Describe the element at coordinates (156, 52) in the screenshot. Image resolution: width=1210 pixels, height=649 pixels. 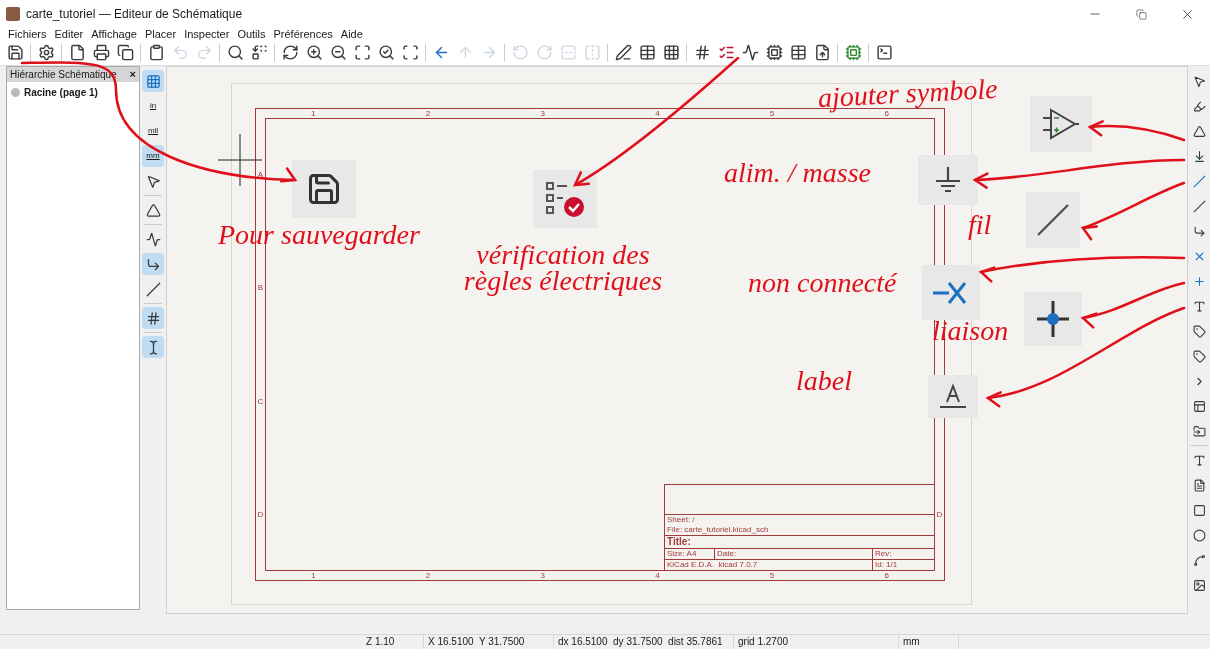
I see `clipboard-icon` at that location.